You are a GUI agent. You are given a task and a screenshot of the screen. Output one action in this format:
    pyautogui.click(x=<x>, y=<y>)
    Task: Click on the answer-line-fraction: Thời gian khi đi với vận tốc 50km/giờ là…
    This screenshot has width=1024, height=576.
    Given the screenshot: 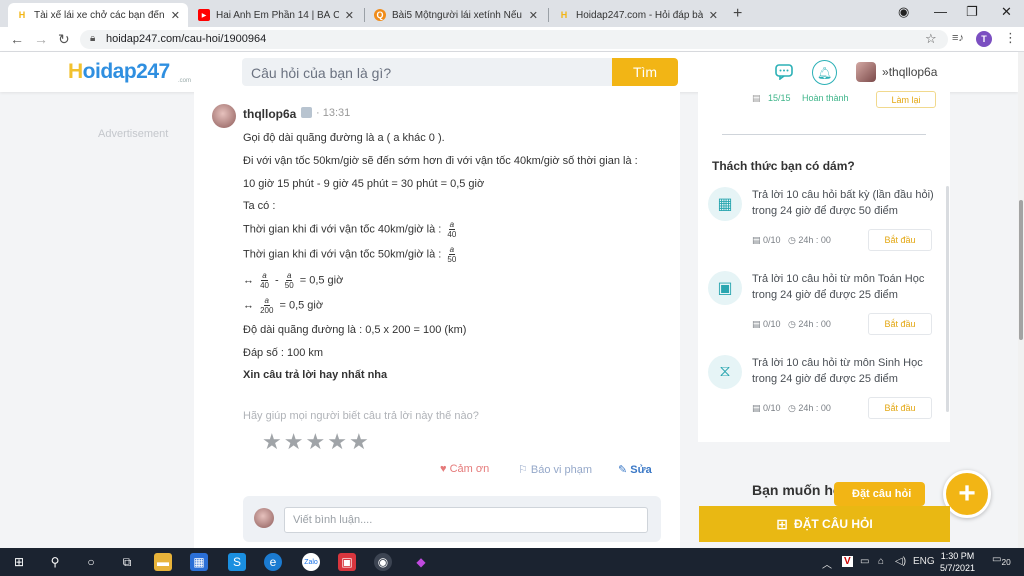 What is the action you would take?
    pyautogui.click(x=351, y=254)
    